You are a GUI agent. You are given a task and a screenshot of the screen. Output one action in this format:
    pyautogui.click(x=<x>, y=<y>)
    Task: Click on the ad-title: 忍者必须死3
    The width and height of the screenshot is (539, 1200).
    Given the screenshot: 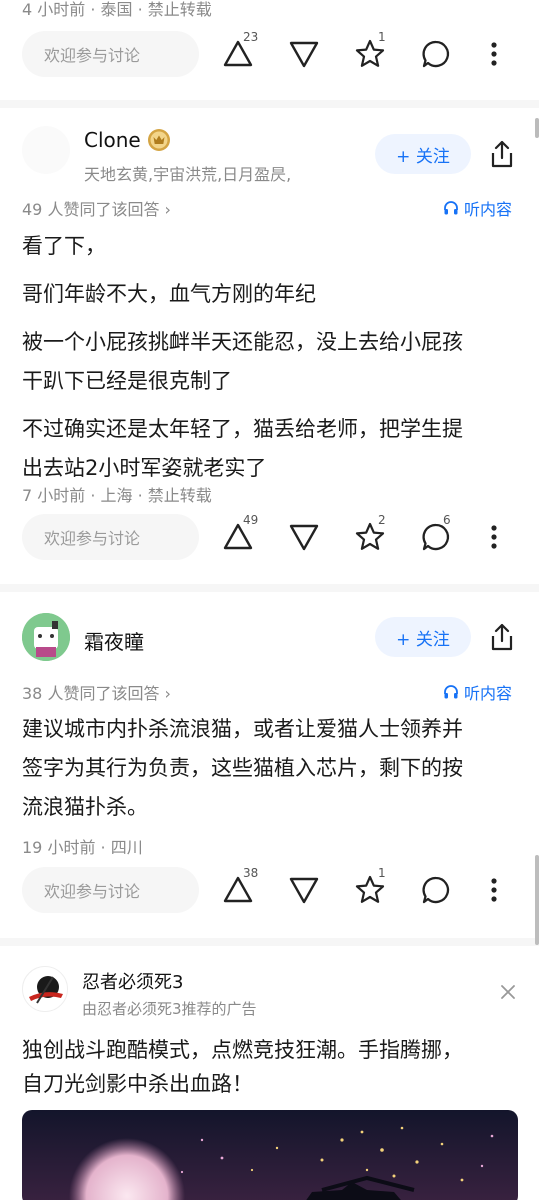 What is the action you would take?
    pyautogui.click(x=132, y=981)
    